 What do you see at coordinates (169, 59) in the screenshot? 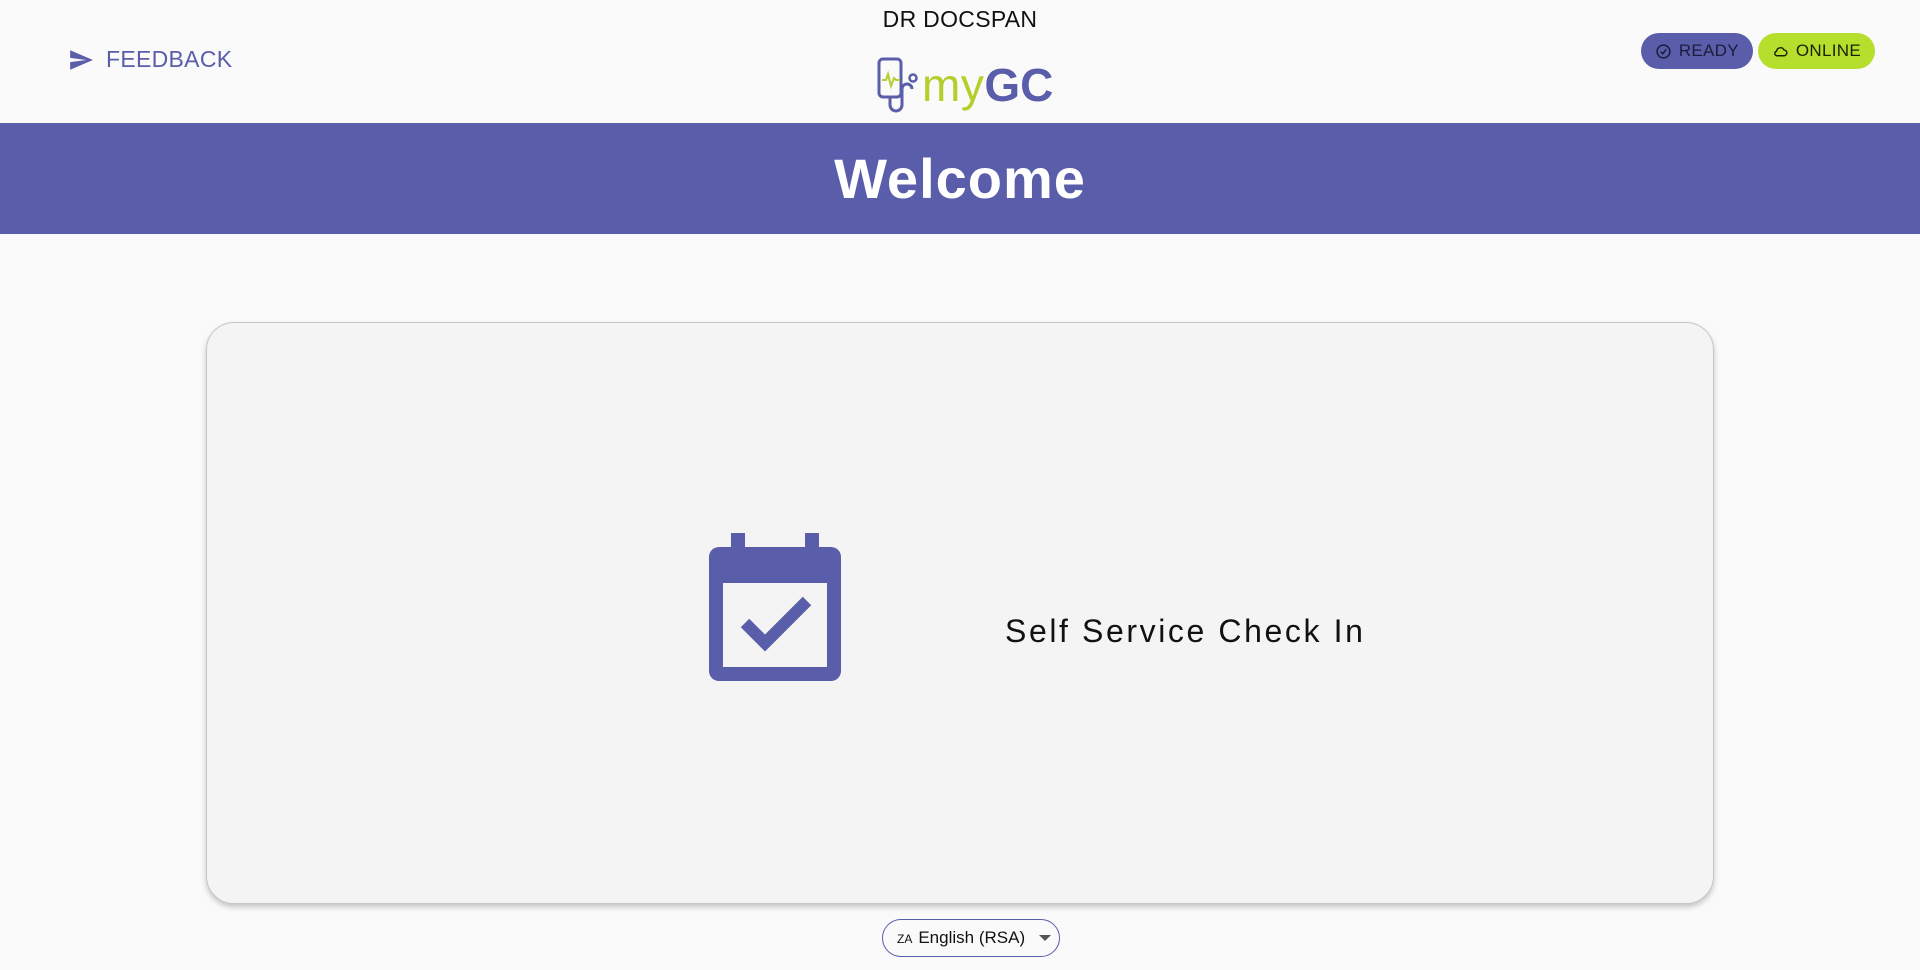
I see `feedback-label: FEEDBACK` at bounding box center [169, 59].